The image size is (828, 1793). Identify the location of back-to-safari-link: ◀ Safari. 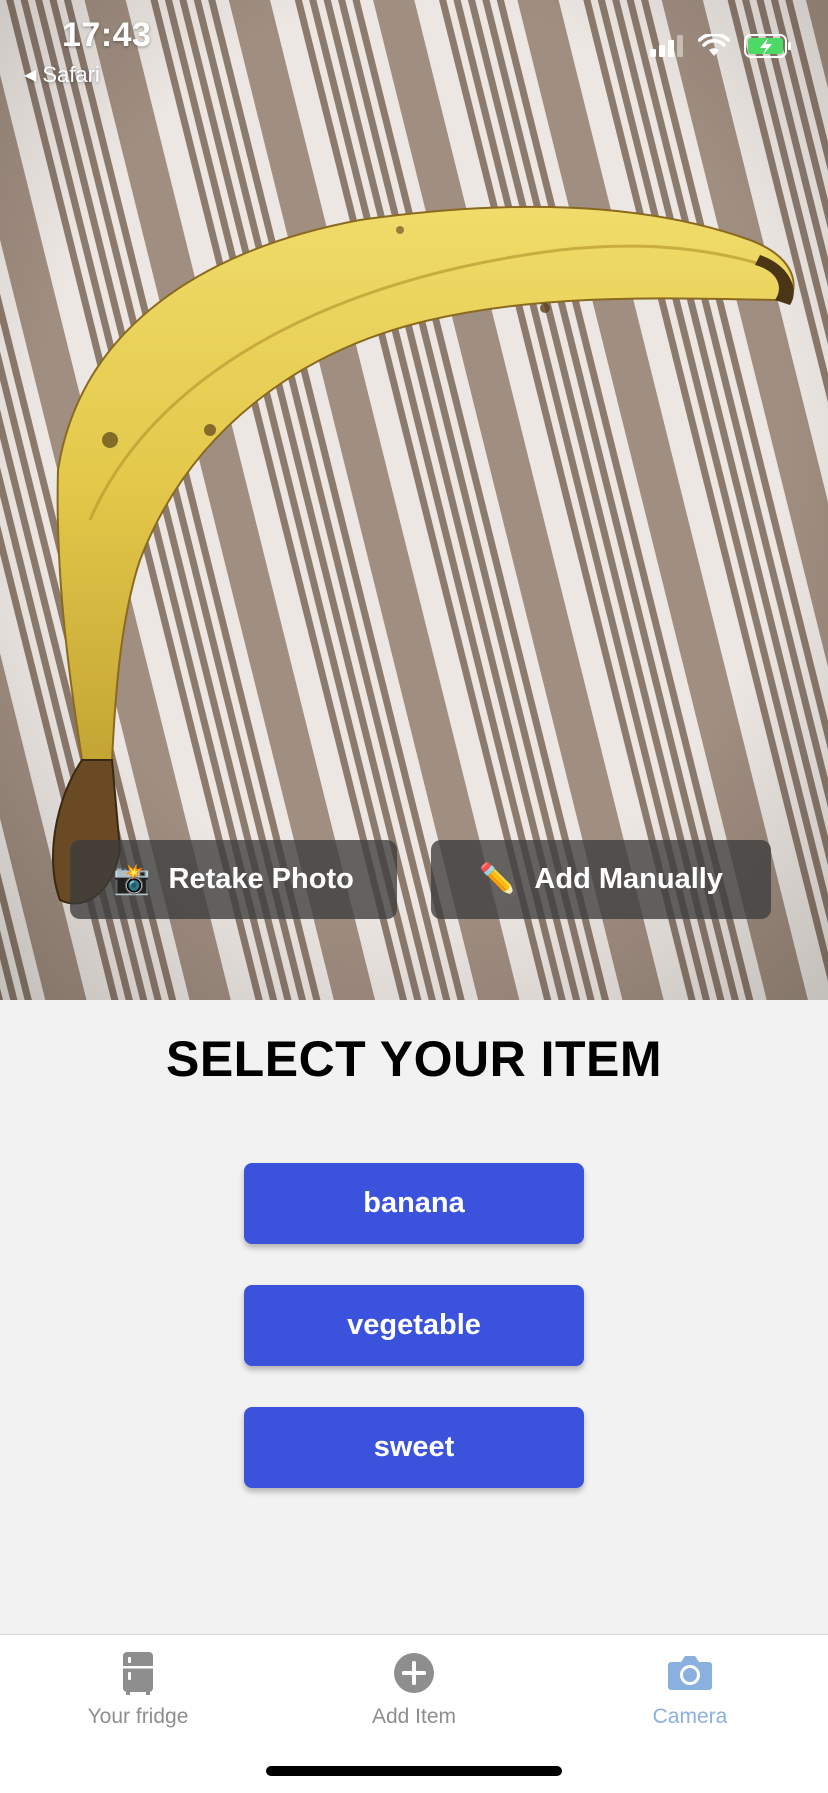
(62, 75).